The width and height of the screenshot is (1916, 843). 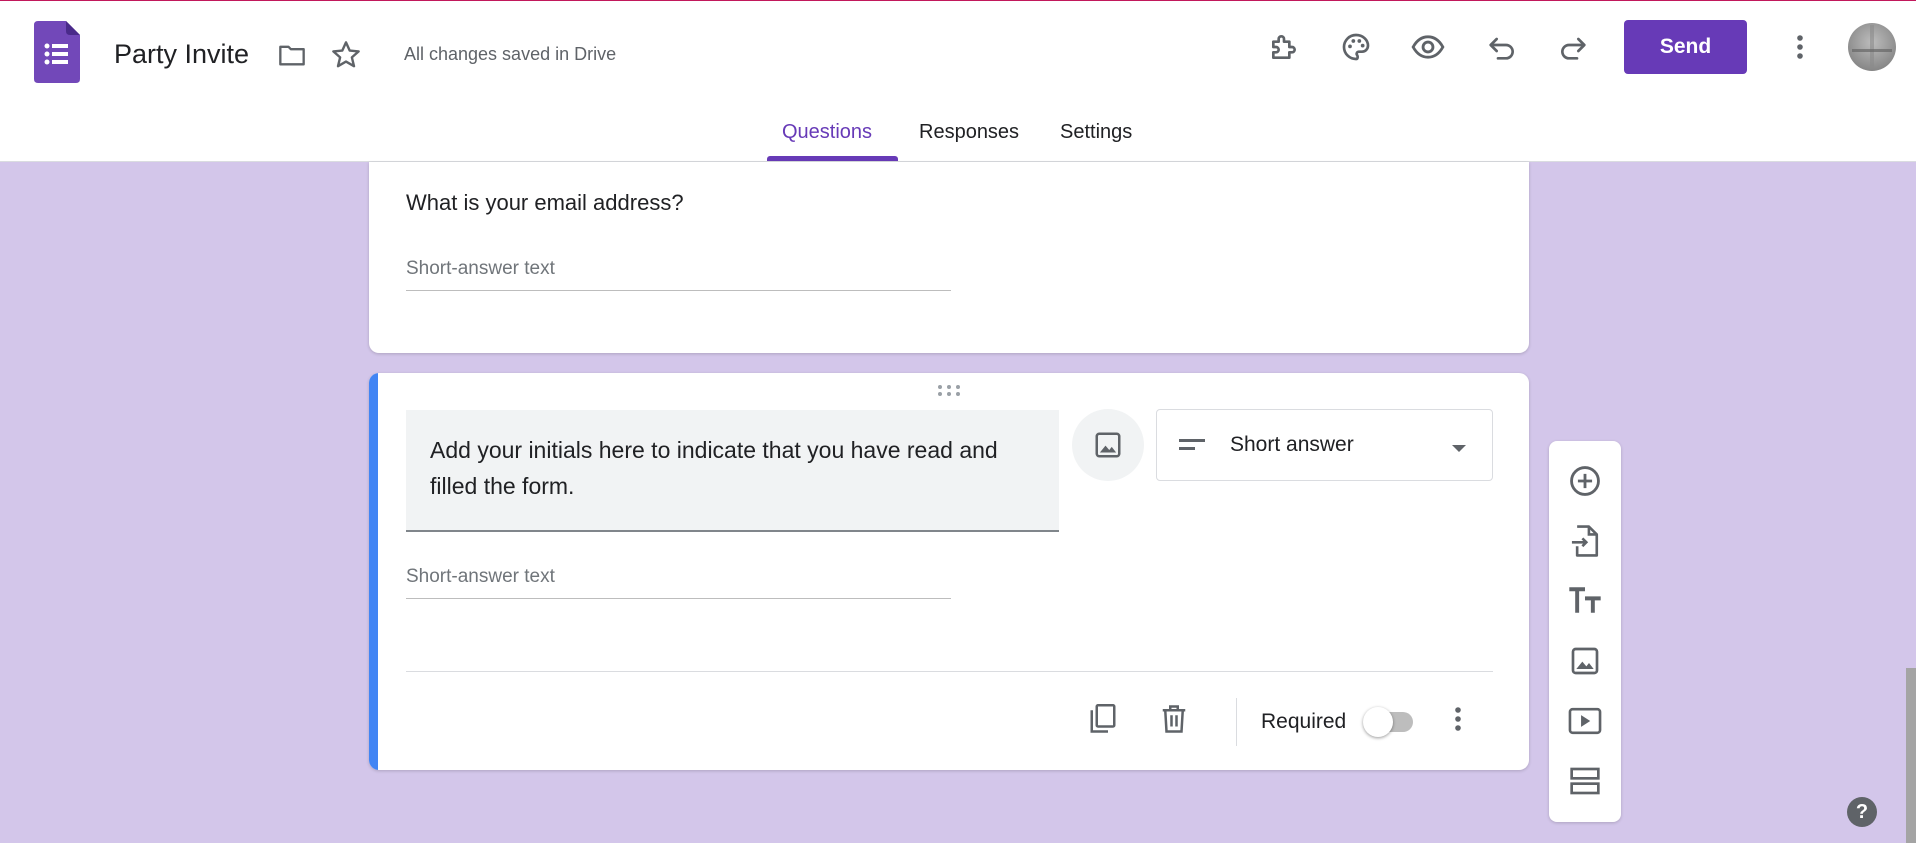 What do you see at coordinates (1585, 601) in the screenshot?
I see `add-title-icon` at bounding box center [1585, 601].